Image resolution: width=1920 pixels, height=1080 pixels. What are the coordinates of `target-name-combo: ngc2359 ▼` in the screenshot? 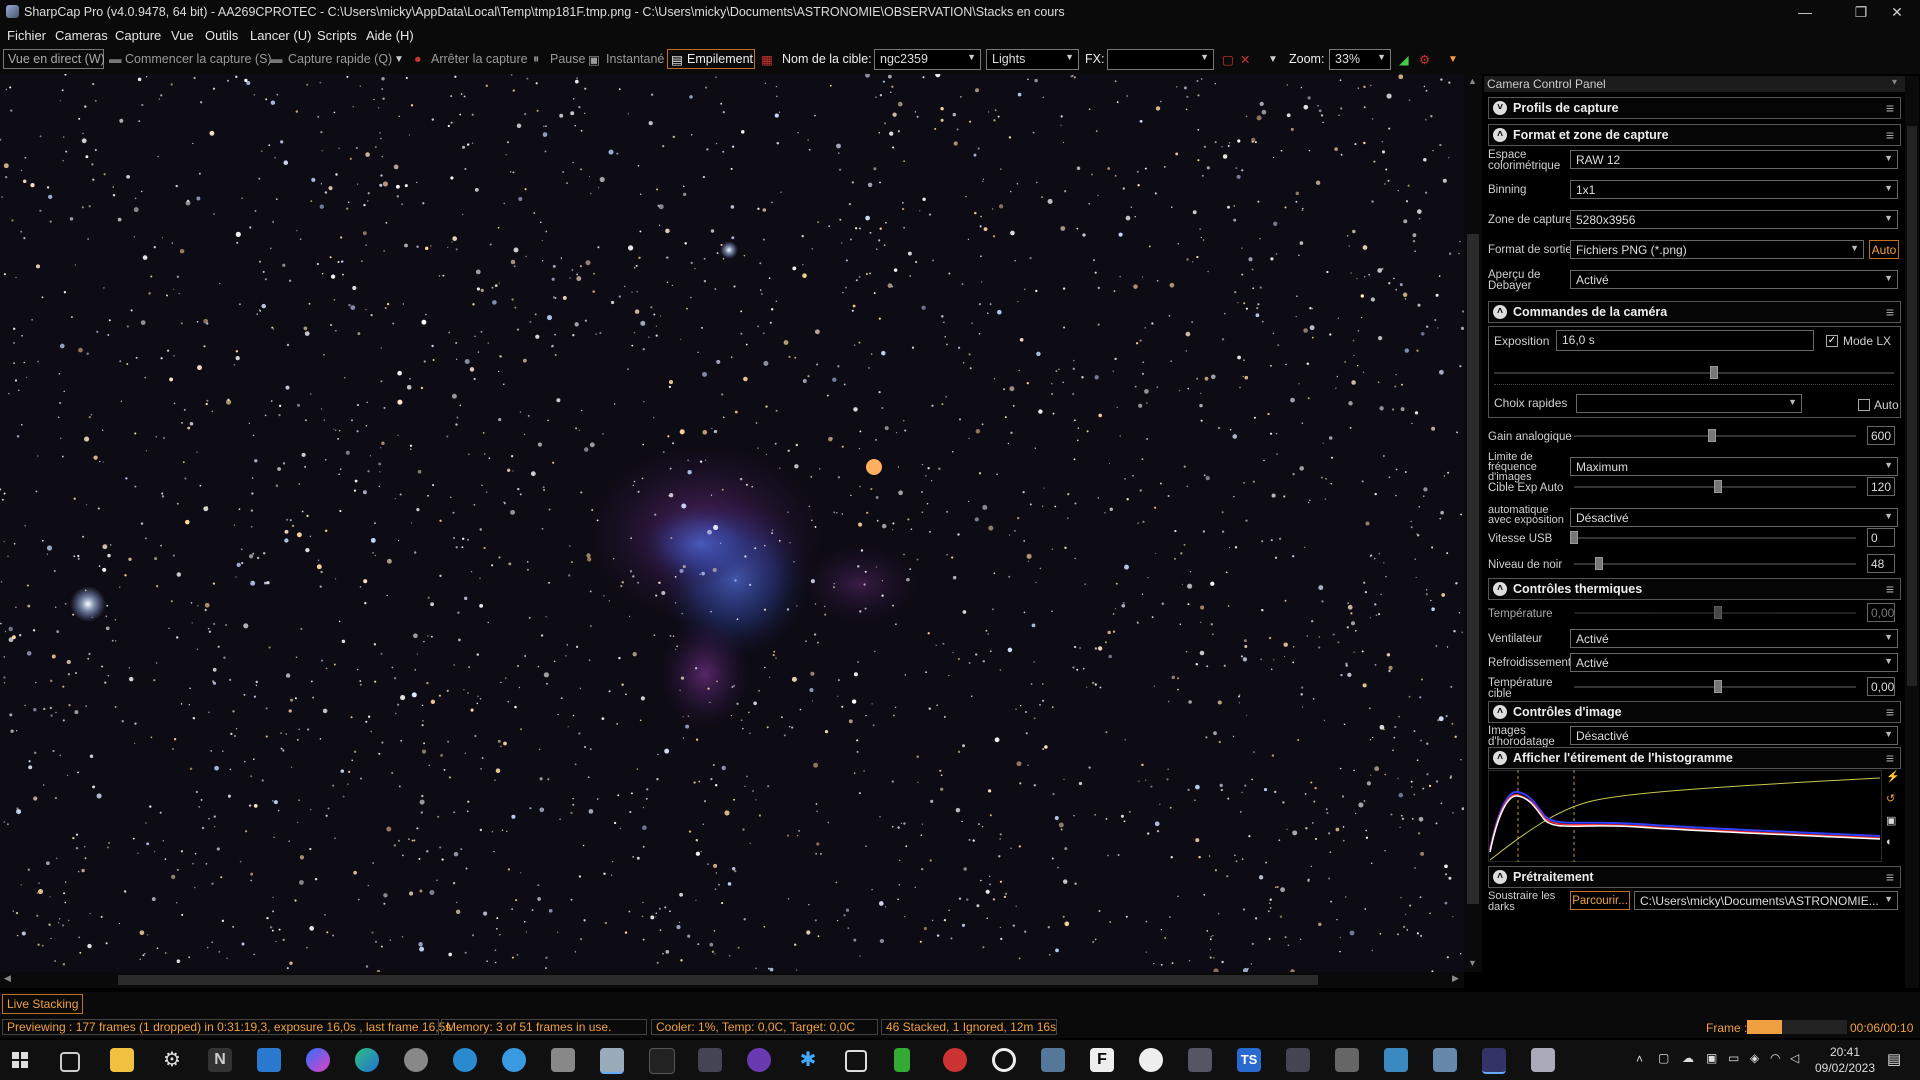 It's located at (927, 59).